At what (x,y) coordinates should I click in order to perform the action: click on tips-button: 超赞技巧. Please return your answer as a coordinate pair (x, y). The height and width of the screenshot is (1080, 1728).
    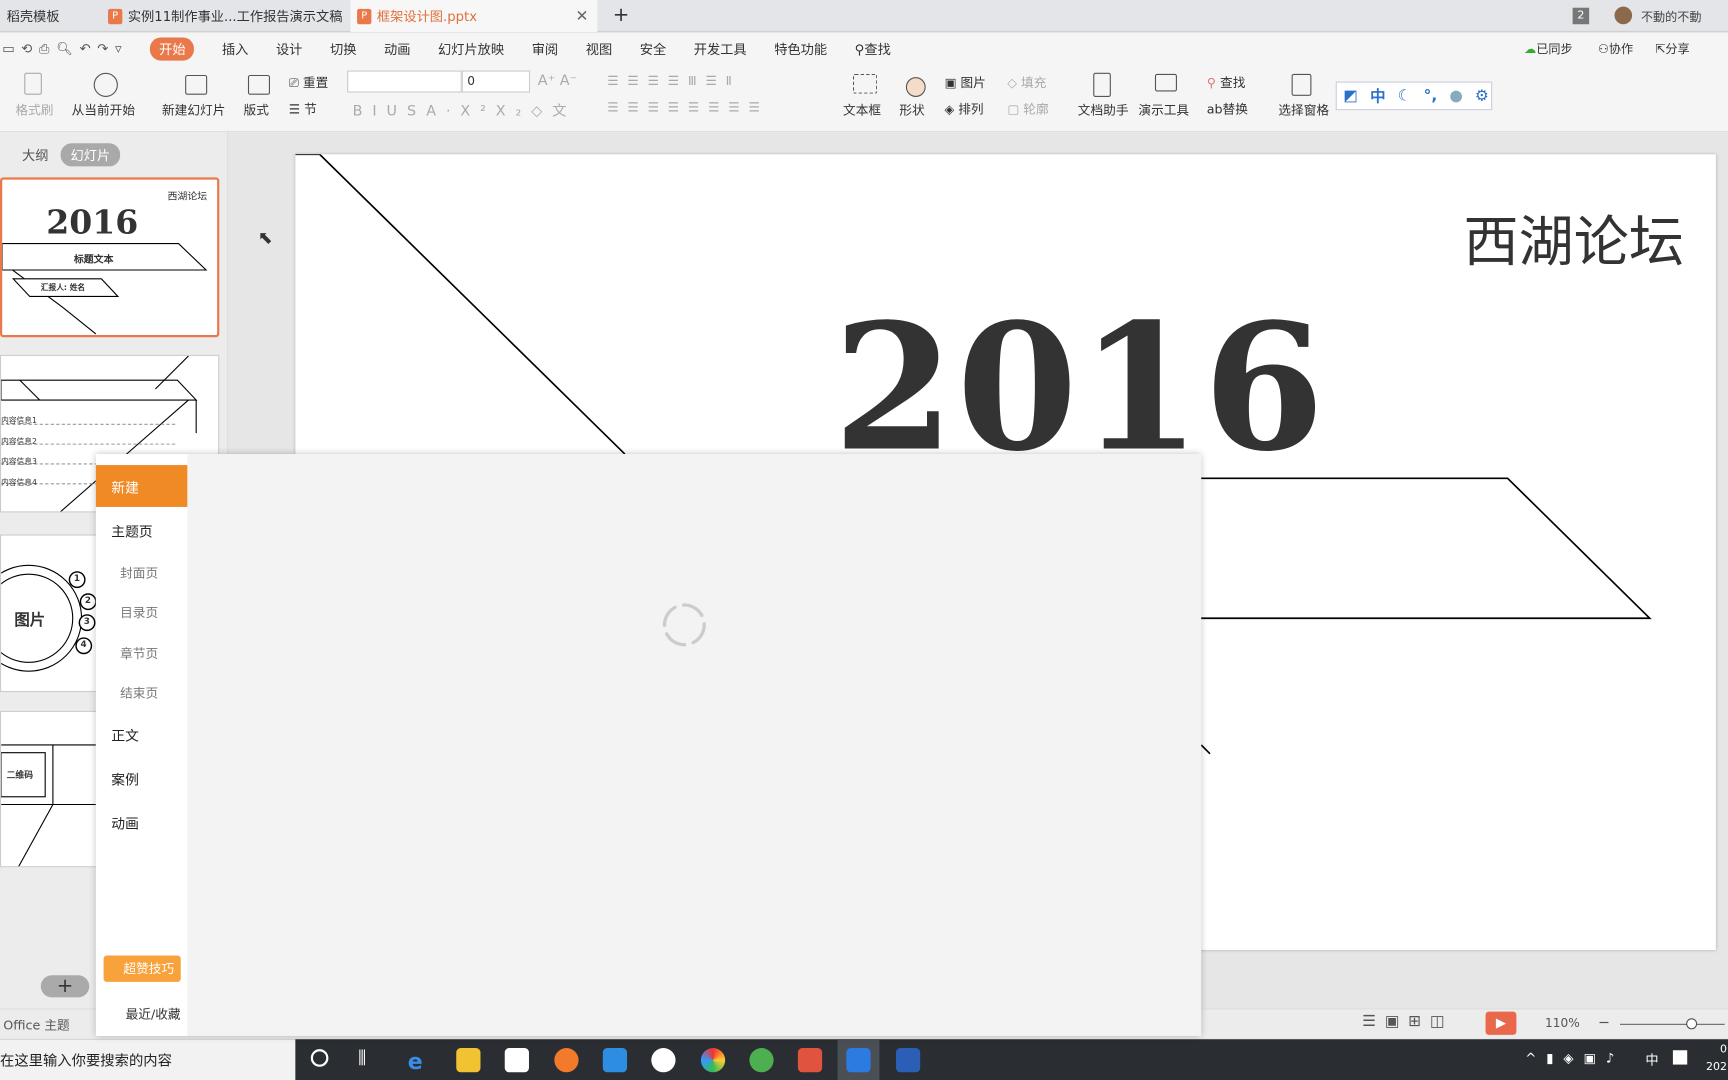
    Looking at the image, I should click on (142, 968).